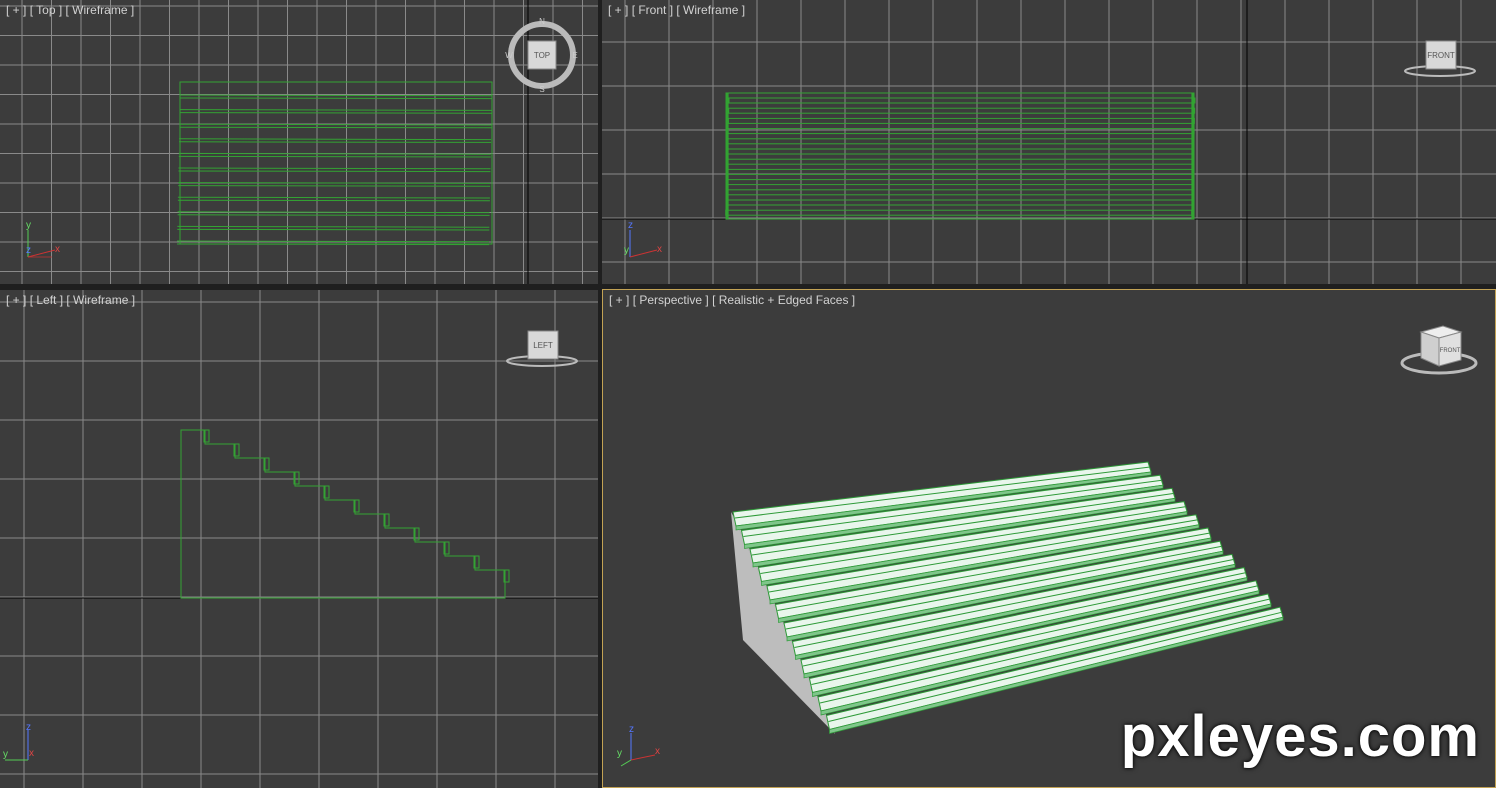  I want to click on compass-west: W, so click(509, 55).